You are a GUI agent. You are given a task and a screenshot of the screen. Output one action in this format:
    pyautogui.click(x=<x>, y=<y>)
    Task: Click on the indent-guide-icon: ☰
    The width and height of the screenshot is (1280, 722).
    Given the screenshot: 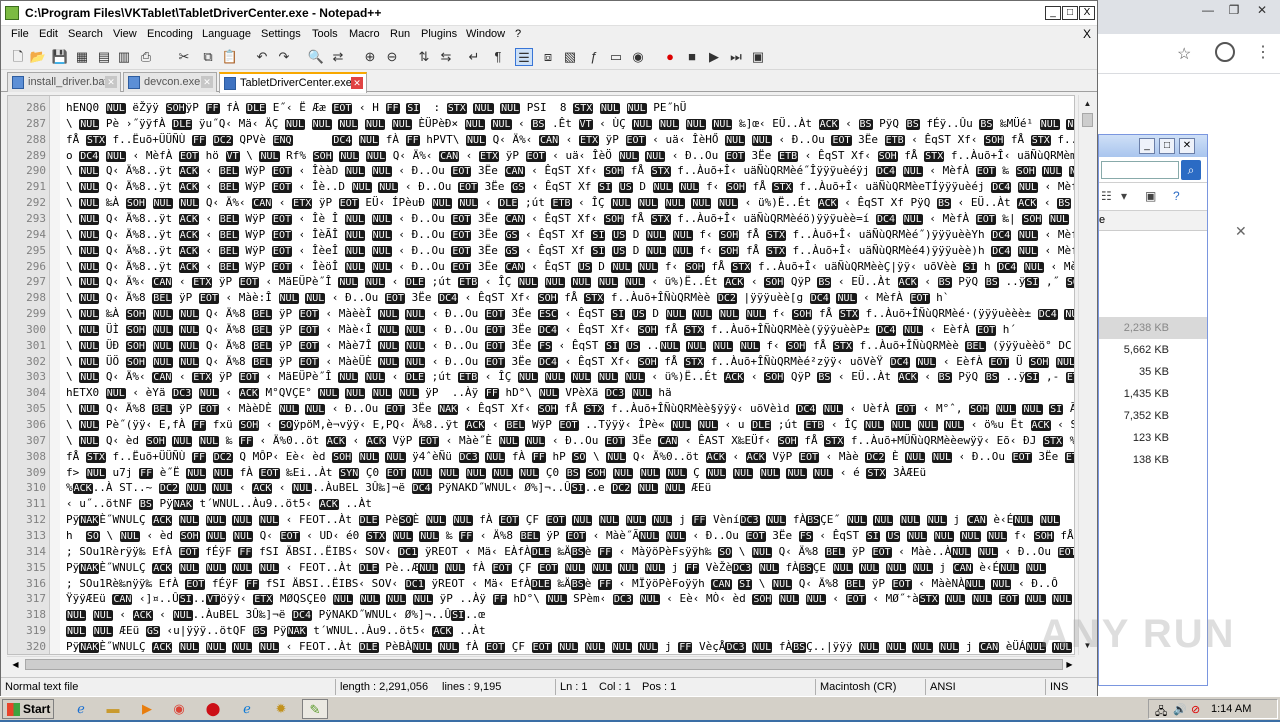 What is the action you would take?
    pyautogui.click(x=524, y=57)
    